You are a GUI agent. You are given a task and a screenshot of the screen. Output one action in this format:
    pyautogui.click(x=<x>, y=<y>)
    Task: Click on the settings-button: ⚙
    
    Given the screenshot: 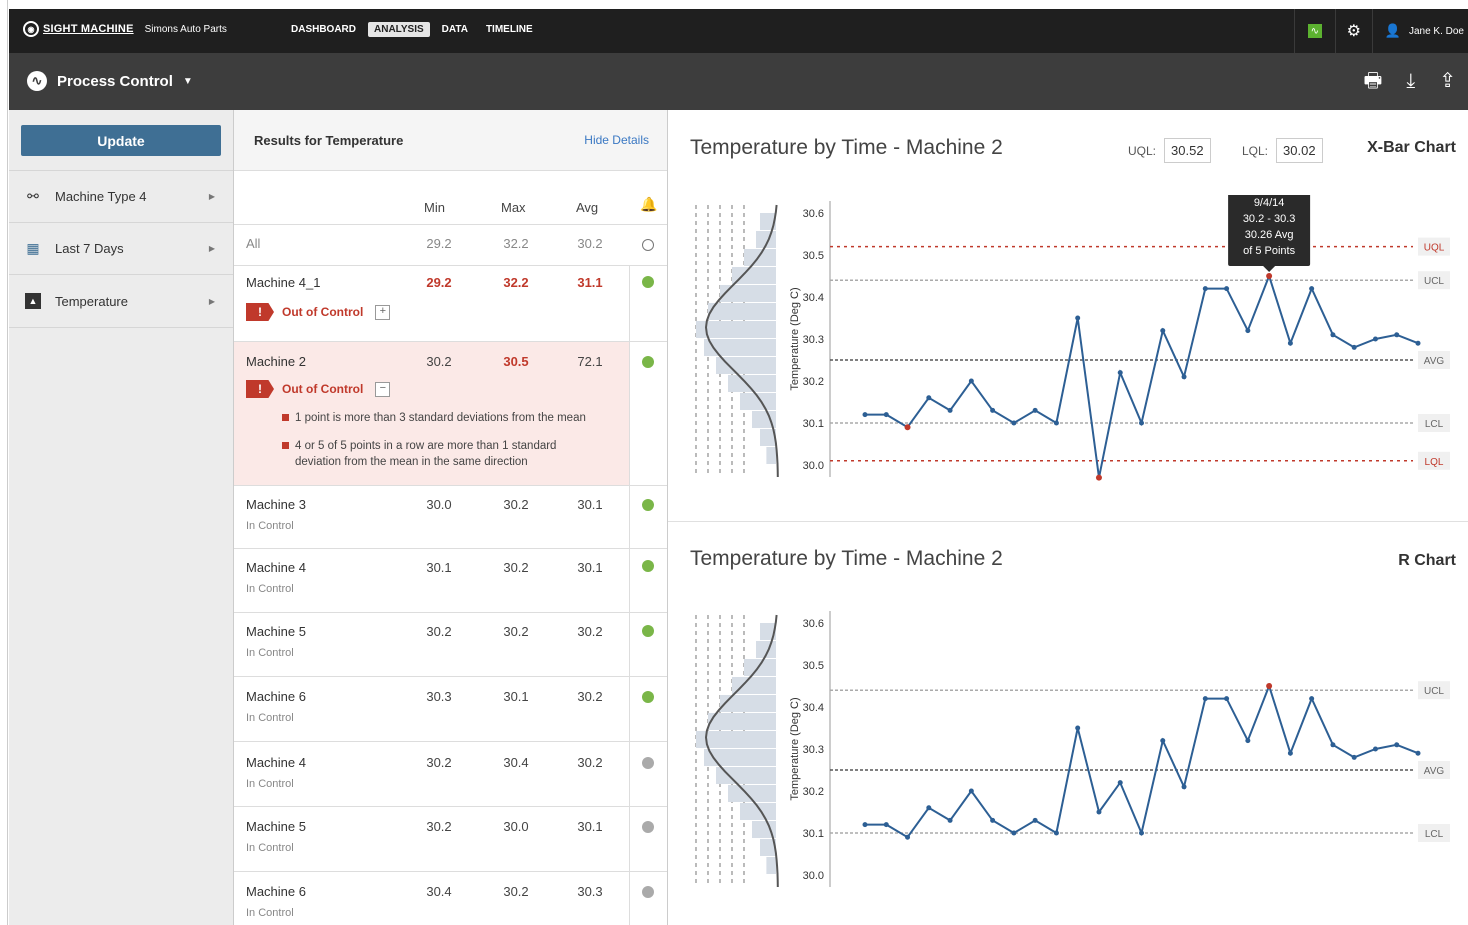 What is the action you would take?
    pyautogui.click(x=1353, y=31)
    